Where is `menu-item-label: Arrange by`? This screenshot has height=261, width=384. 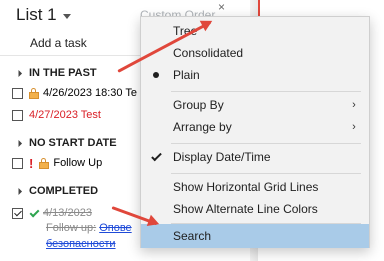
menu-item-label: Arrange by is located at coordinates (202, 127).